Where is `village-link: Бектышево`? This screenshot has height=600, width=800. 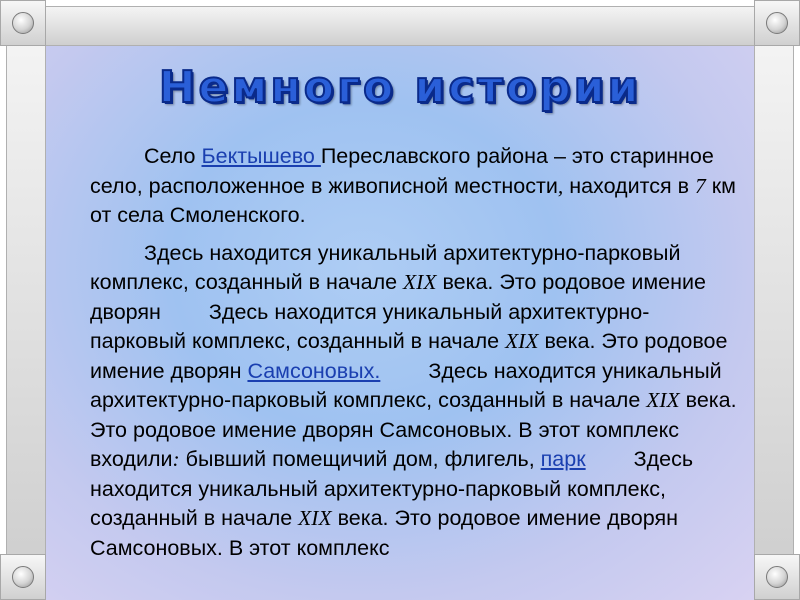
village-link: Бектышево is located at coordinates (261, 156).